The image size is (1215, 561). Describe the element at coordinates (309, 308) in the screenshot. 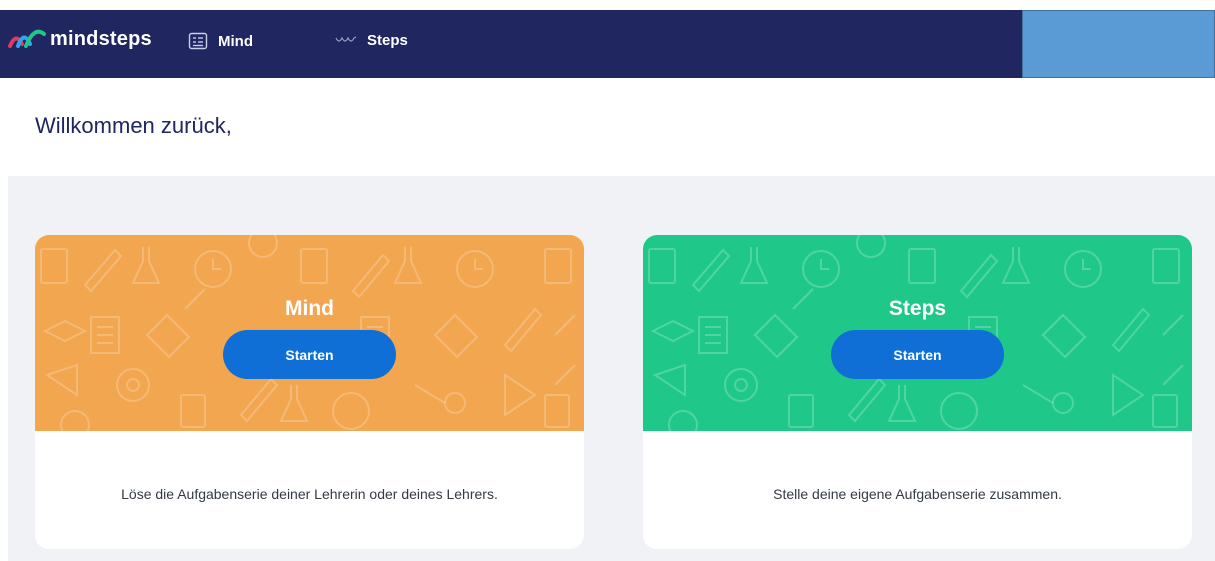

I see `mind-card-title: Mind` at that location.